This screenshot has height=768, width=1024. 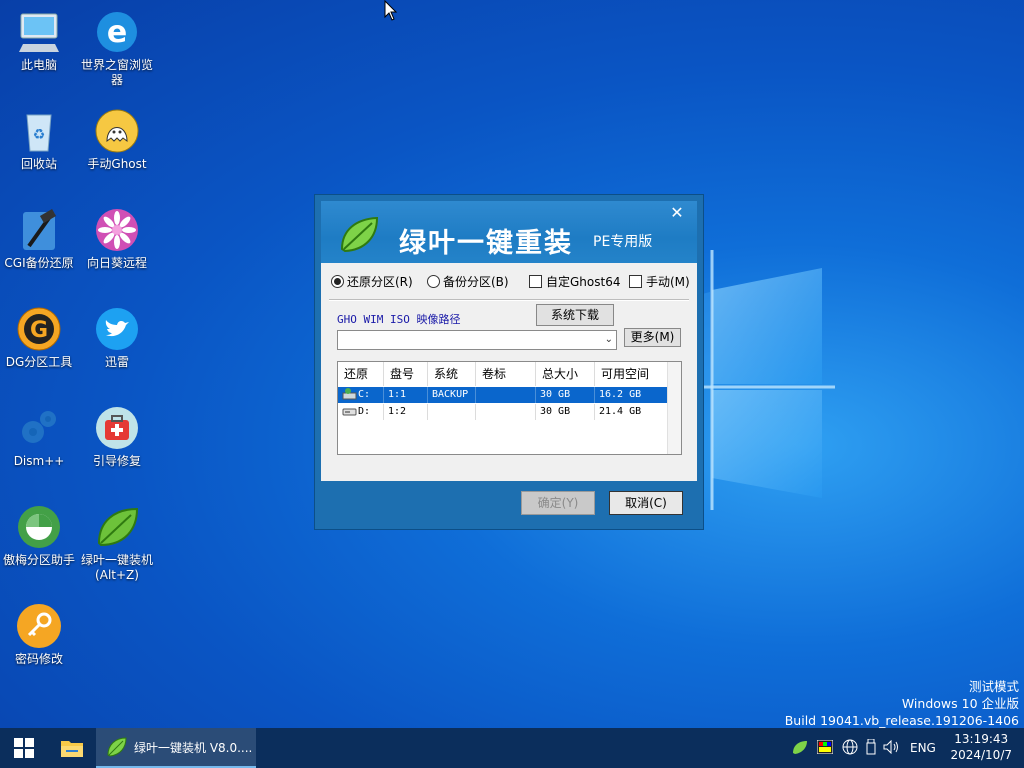 What do you see at coordinates (117, 32) in the screenshot?
I see `svg-text: e` at bounding box center [117, 32].